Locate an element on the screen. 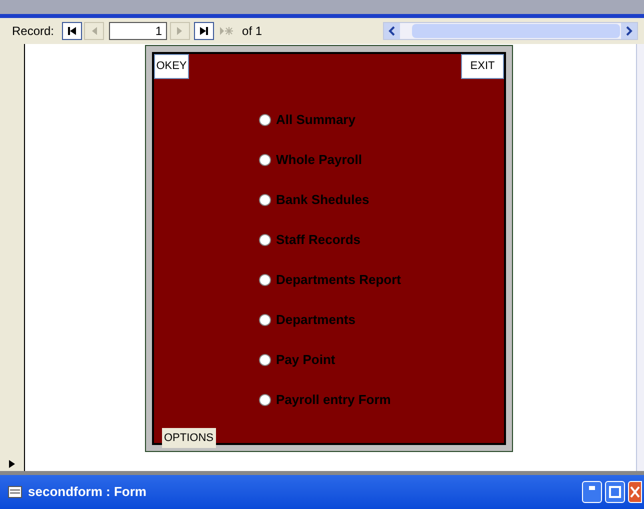  scroll-thumb is located at coordinates (516, 31).